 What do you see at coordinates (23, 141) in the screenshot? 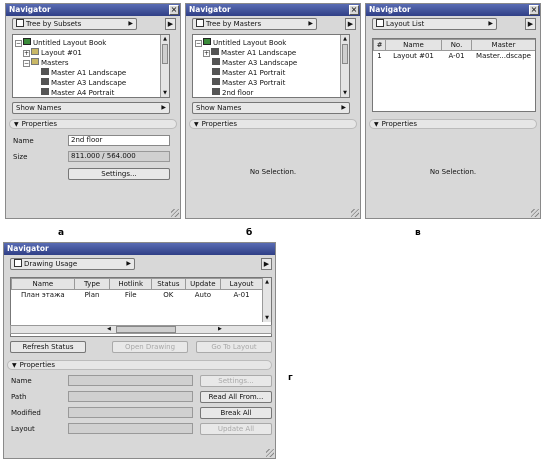
I see `name-label: Name` at bounding box center [23, 141].